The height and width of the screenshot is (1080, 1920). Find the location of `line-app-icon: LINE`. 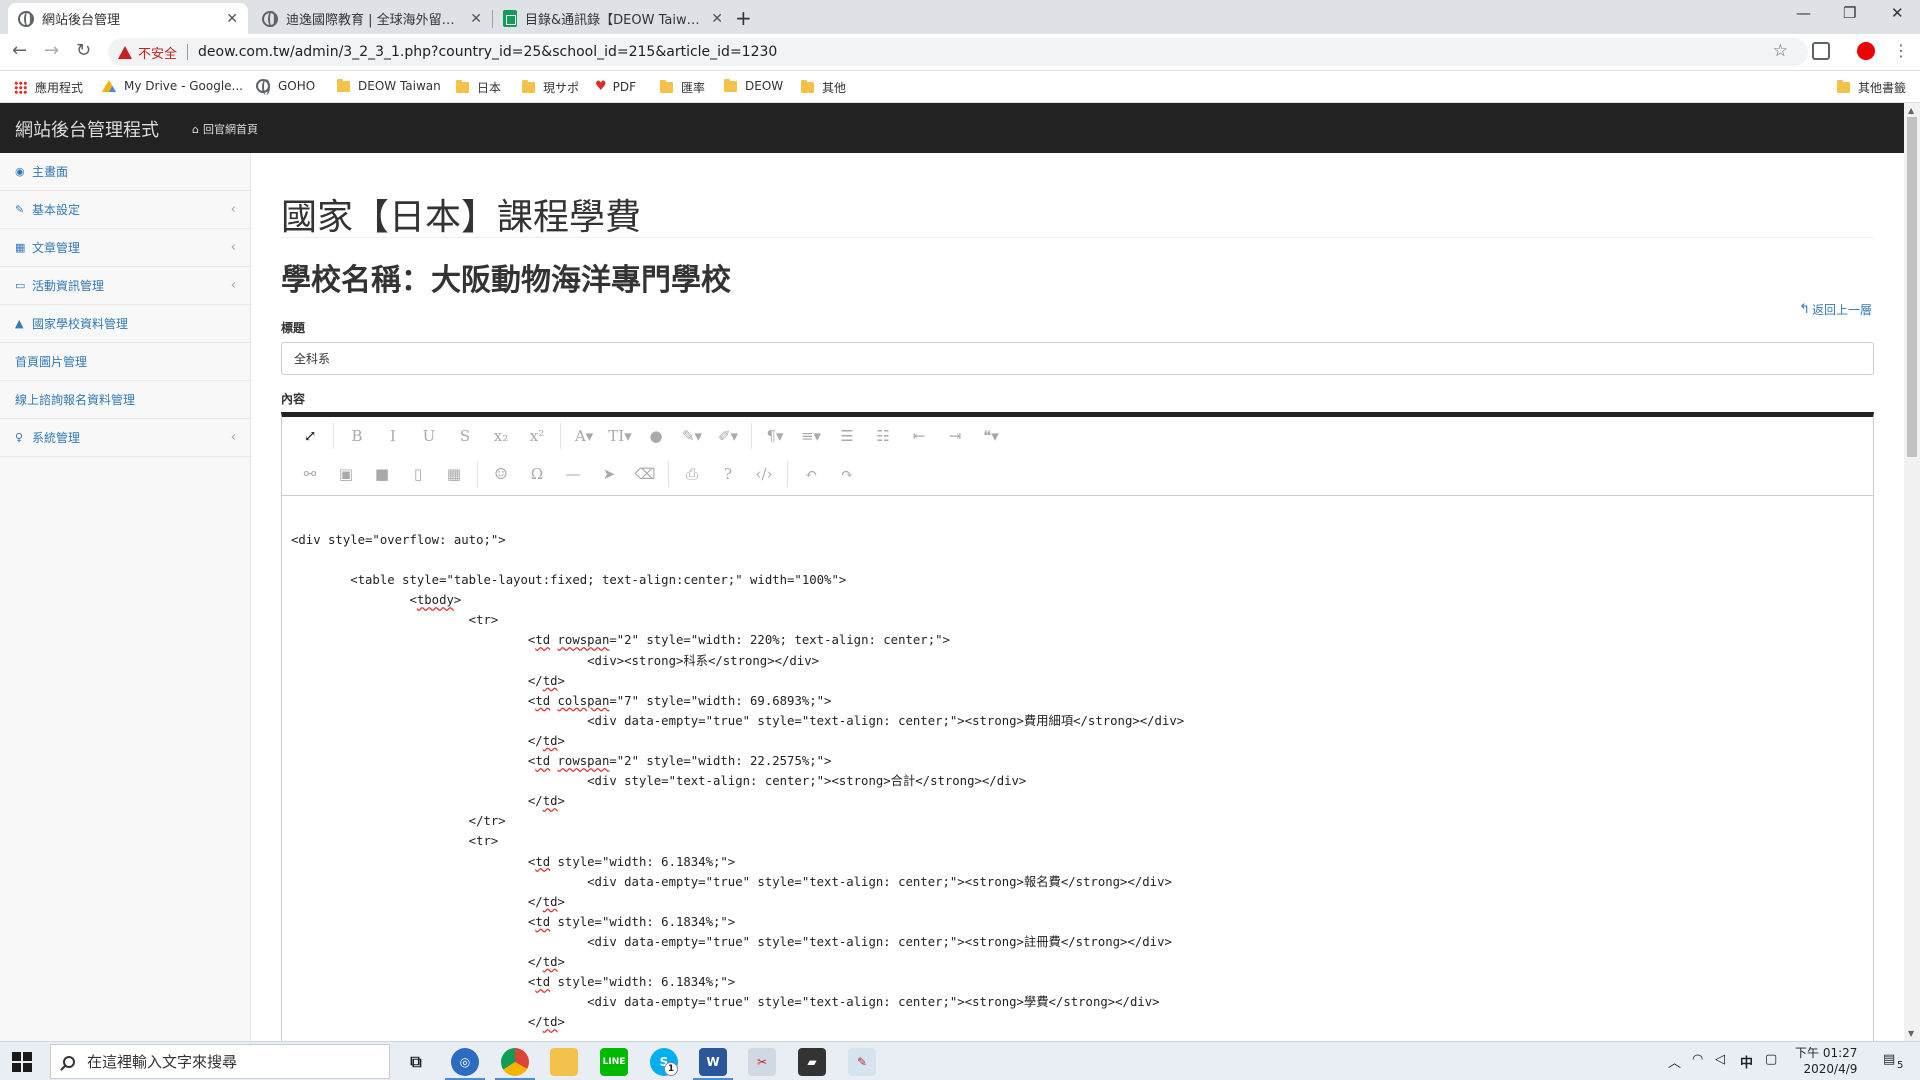

line-app-icon: LINE is located at coordinates (614, 1062).